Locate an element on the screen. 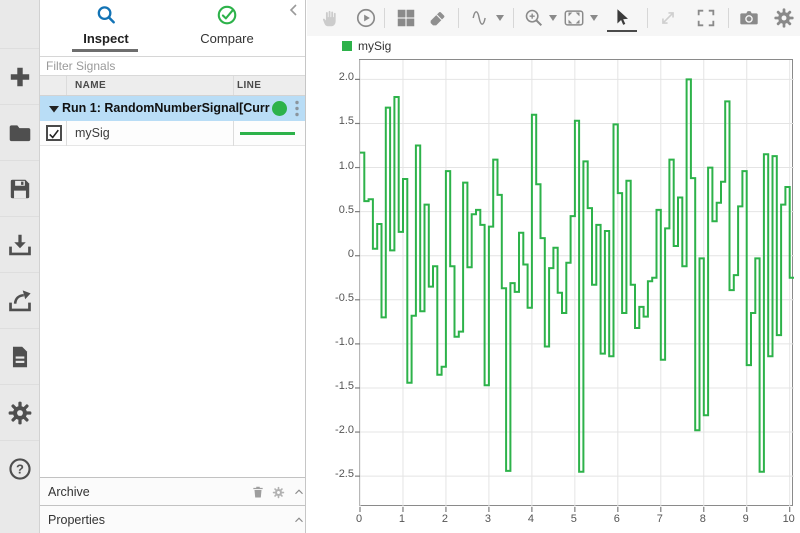 The height and width of the screenshot is (533, 800). y-axis-tick-label: -2.5 is located at coordinates (344, 474).